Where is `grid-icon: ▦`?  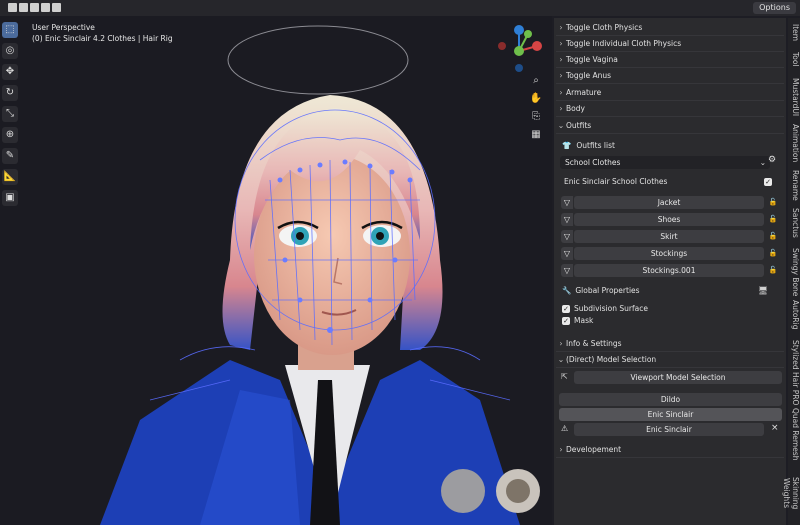
grid-icon: ▦ is located at coordinates (536, 135).